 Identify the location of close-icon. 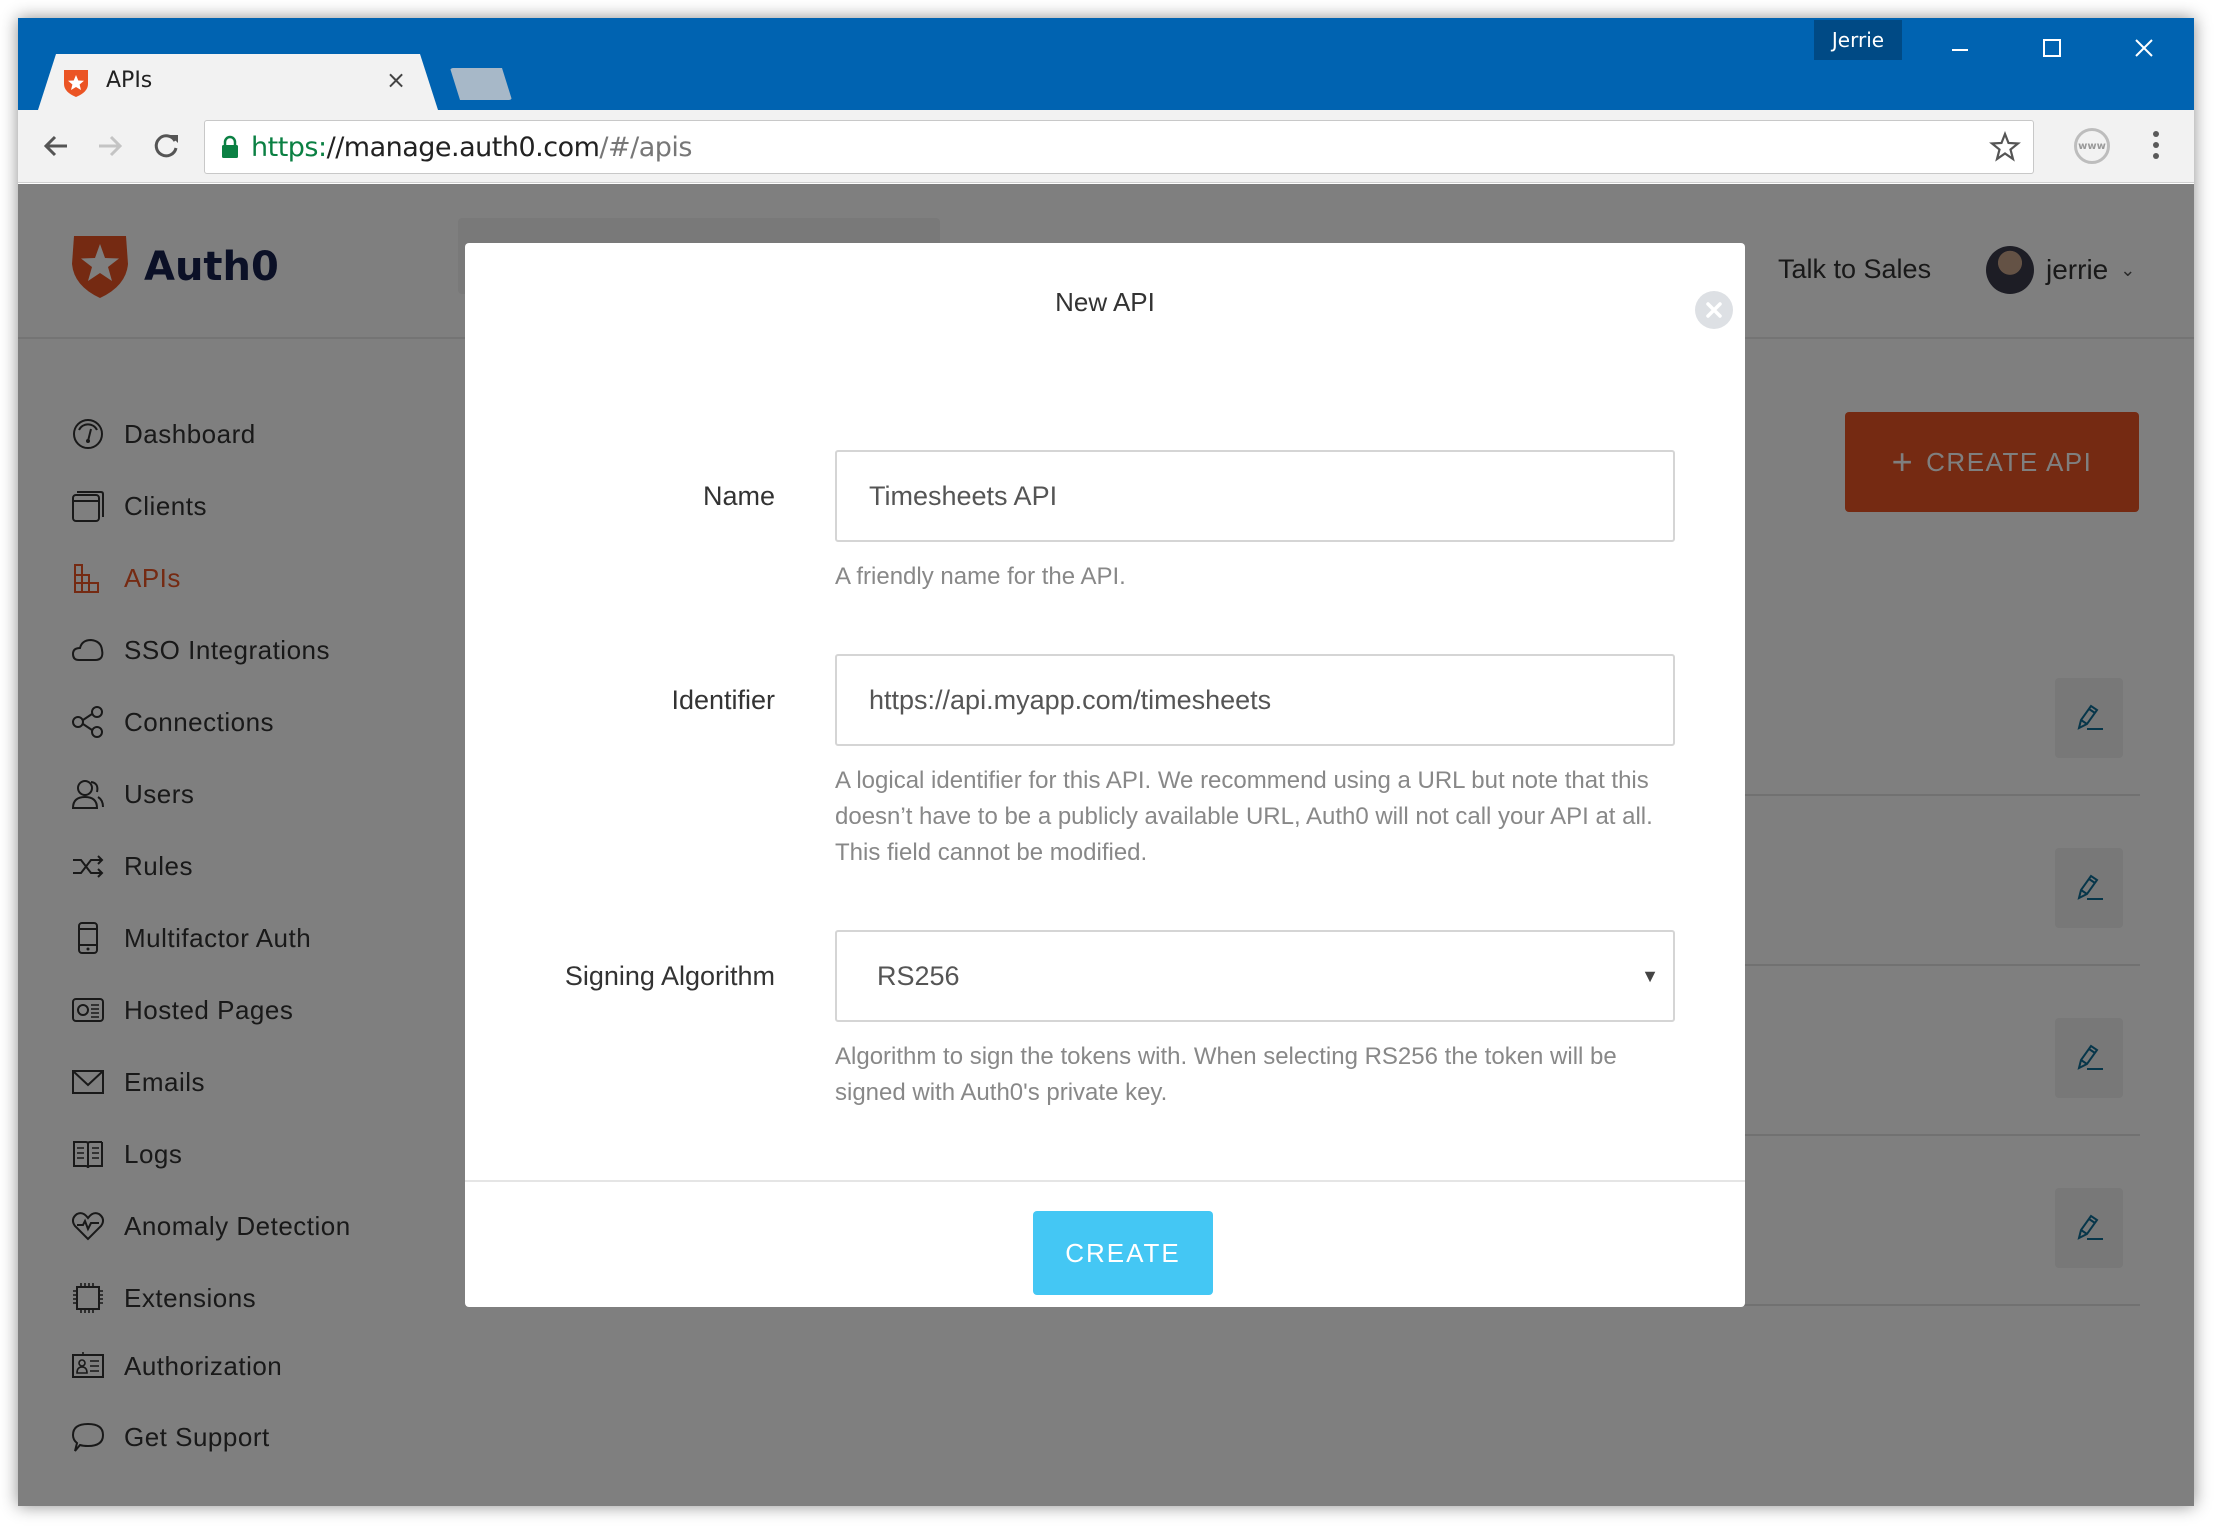
(1714, 310).